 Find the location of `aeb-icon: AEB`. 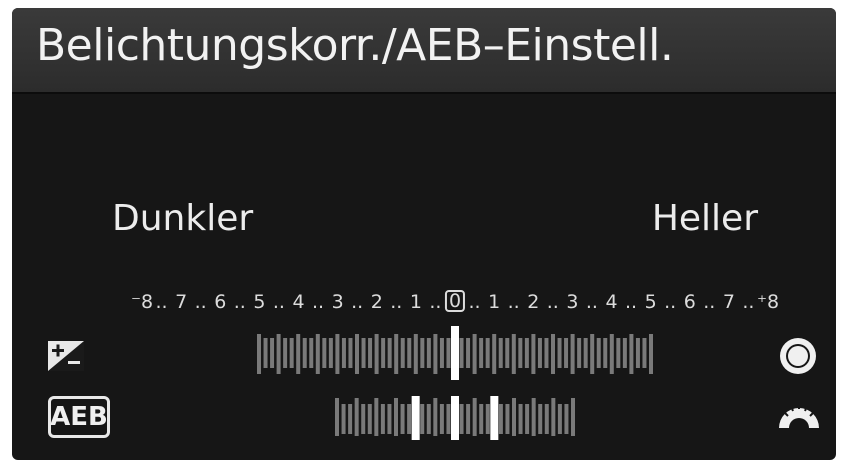

aeb-icon: AEB is located at coordinates (79, 417).